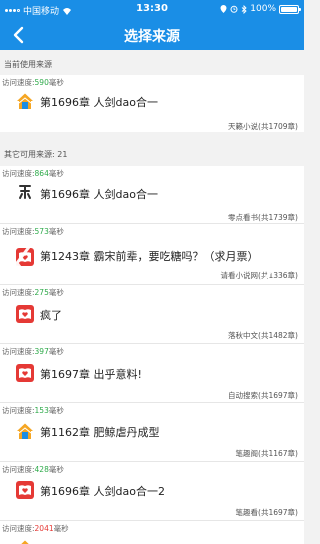  I want to click on source-item: 访问速度:153毫秒 第1162章 肥鲸虐丹成型 笔趣阁(共1167章), so click(152, 432).